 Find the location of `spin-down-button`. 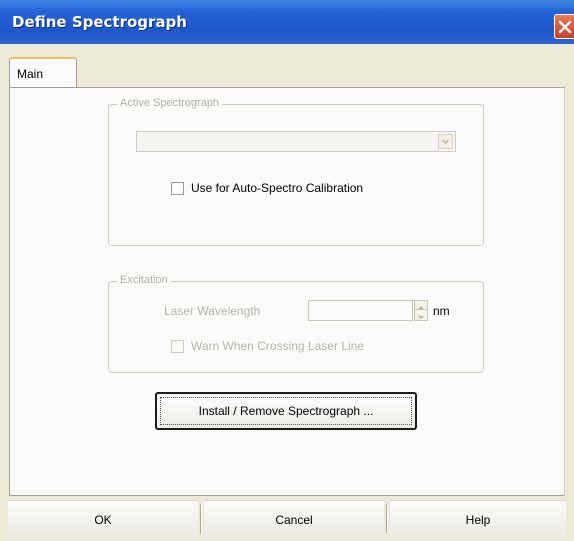

spin-down-button is located at coordinates (421, 315).